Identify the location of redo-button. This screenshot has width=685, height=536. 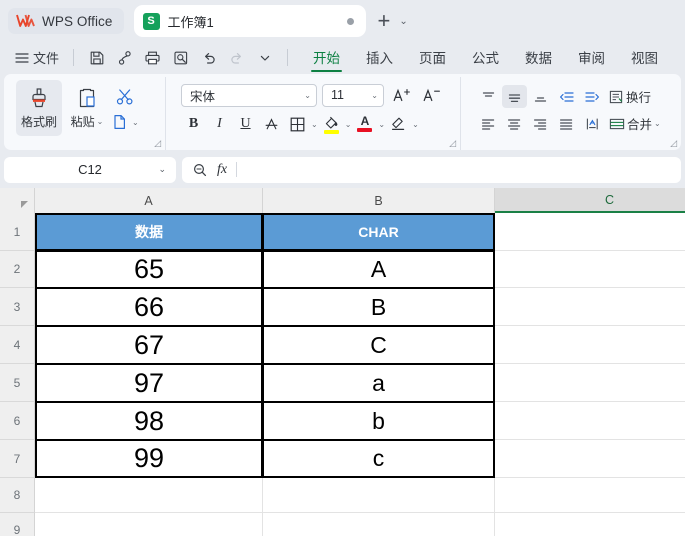
(236, 57).